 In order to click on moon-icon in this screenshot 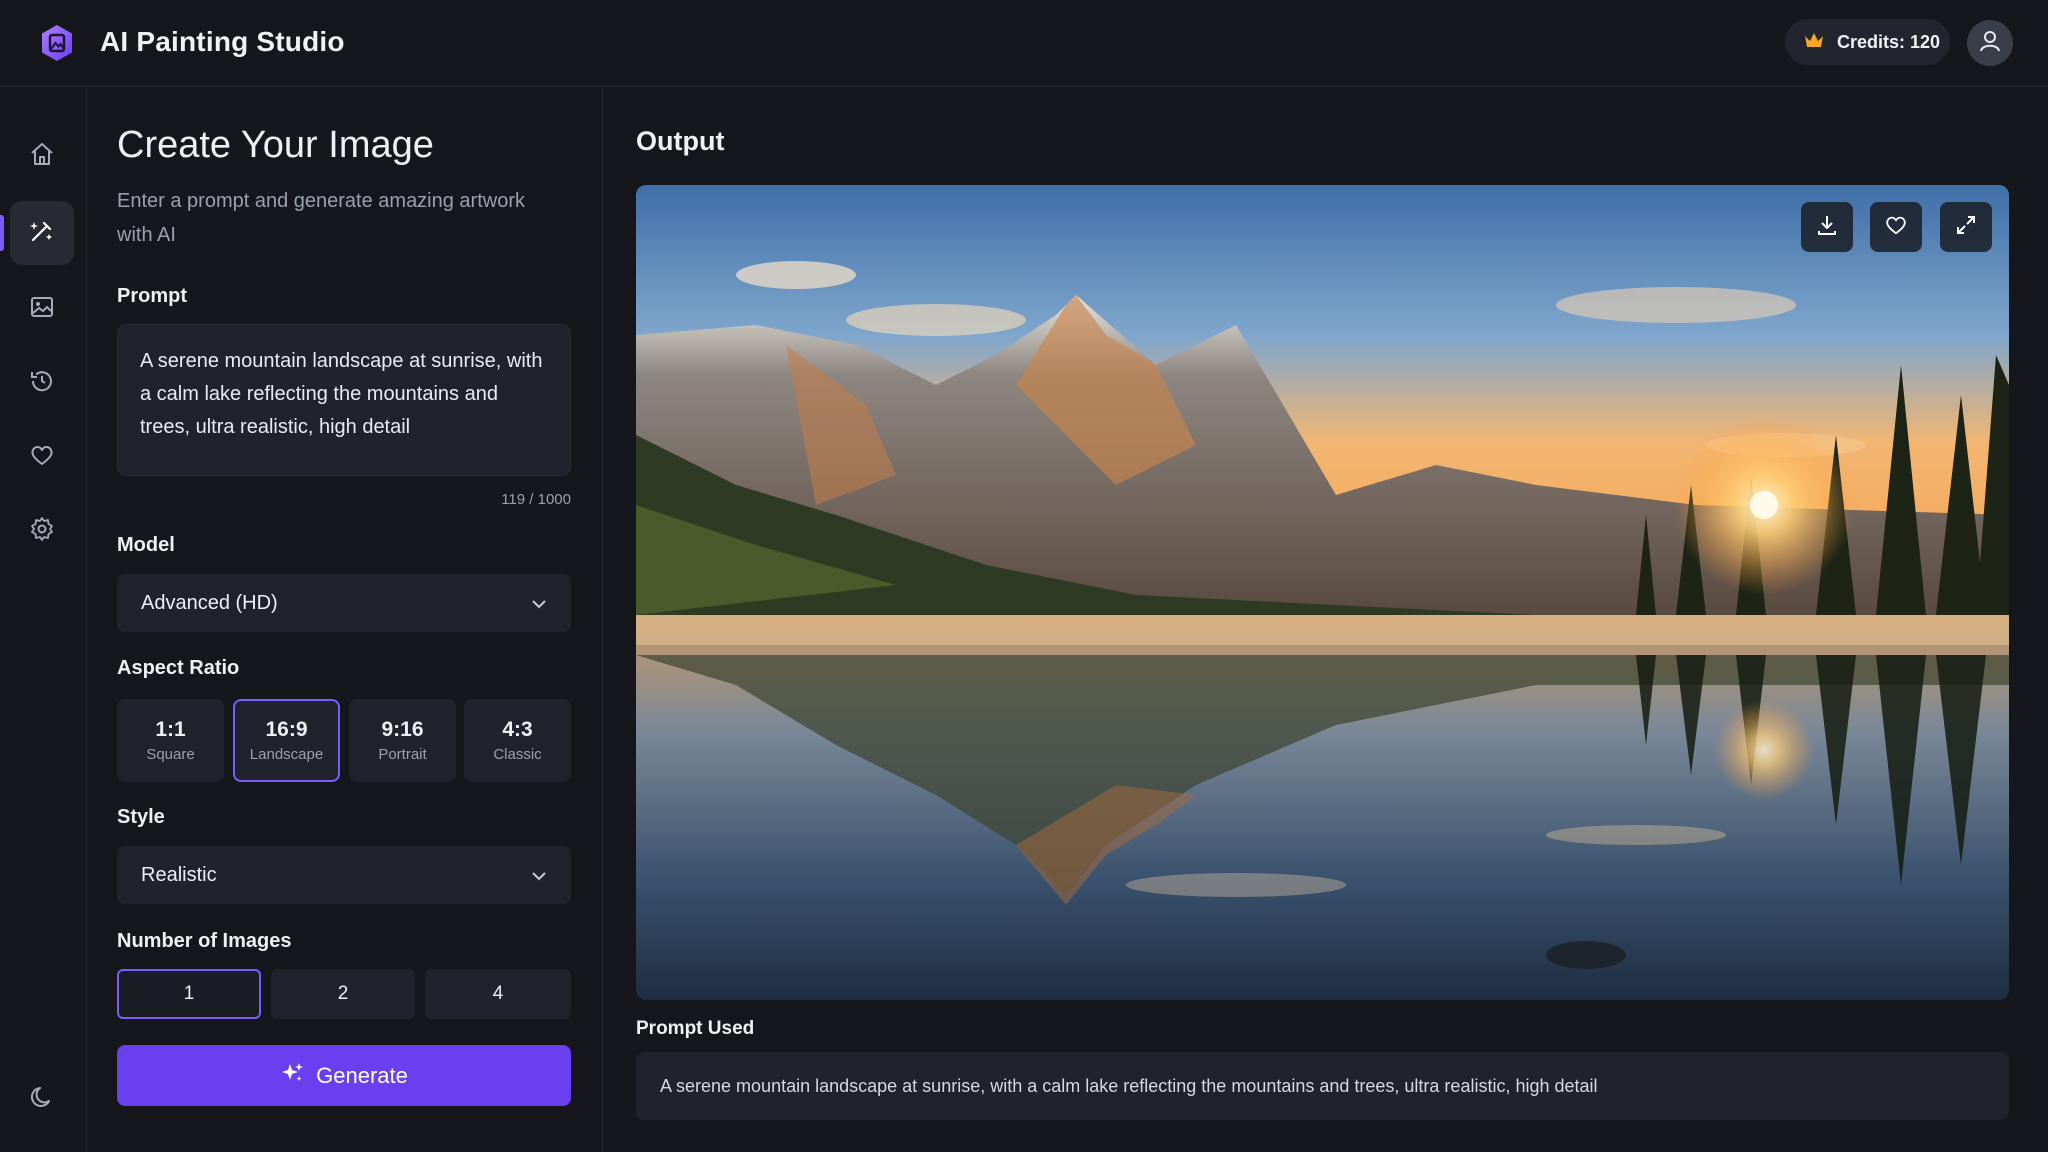, I will do `click(42, 1099)`.